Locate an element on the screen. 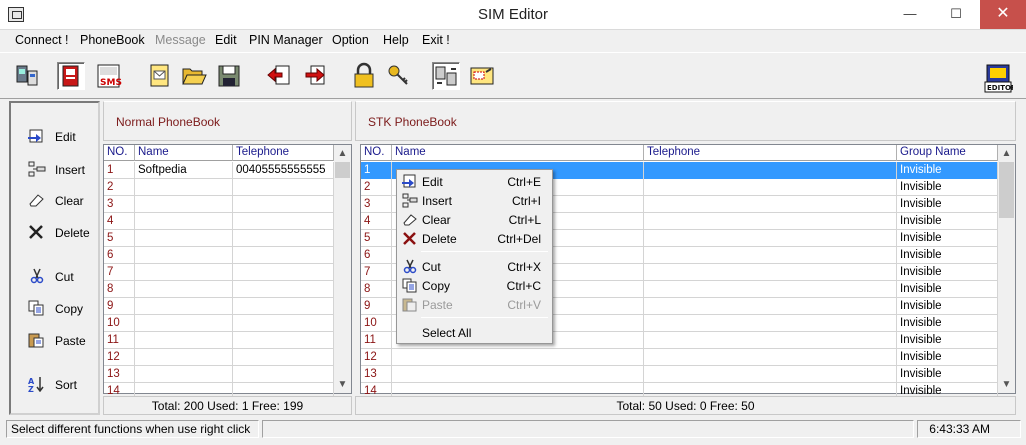 The image size is (1026, 445). export-icon is located at coordinates (314, 76).